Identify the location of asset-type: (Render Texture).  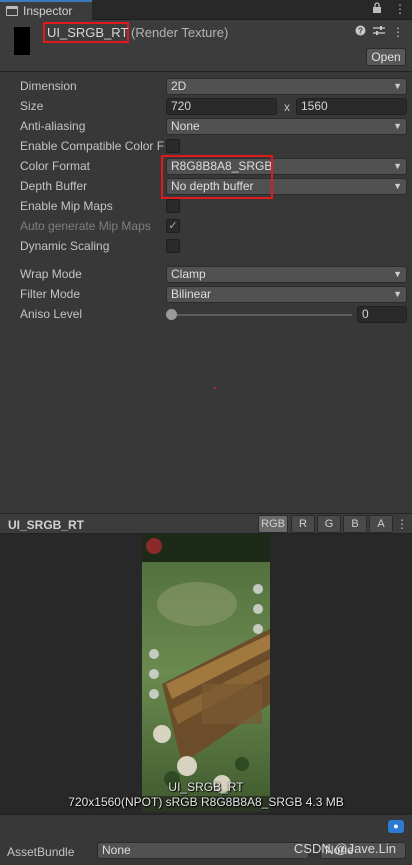
(180, 32).